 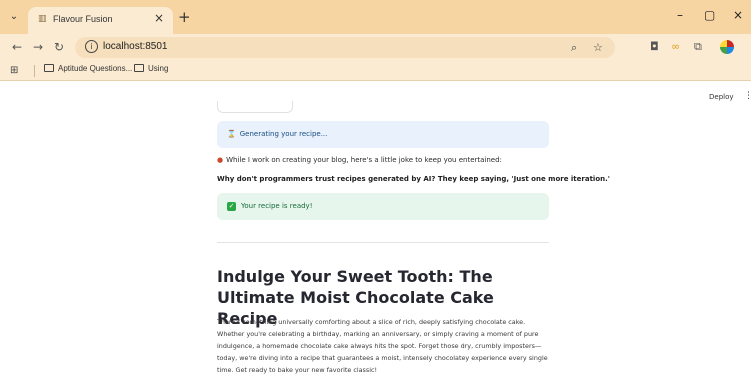 I want to click on bookmark-using: Using, so click(x=151, y=68).